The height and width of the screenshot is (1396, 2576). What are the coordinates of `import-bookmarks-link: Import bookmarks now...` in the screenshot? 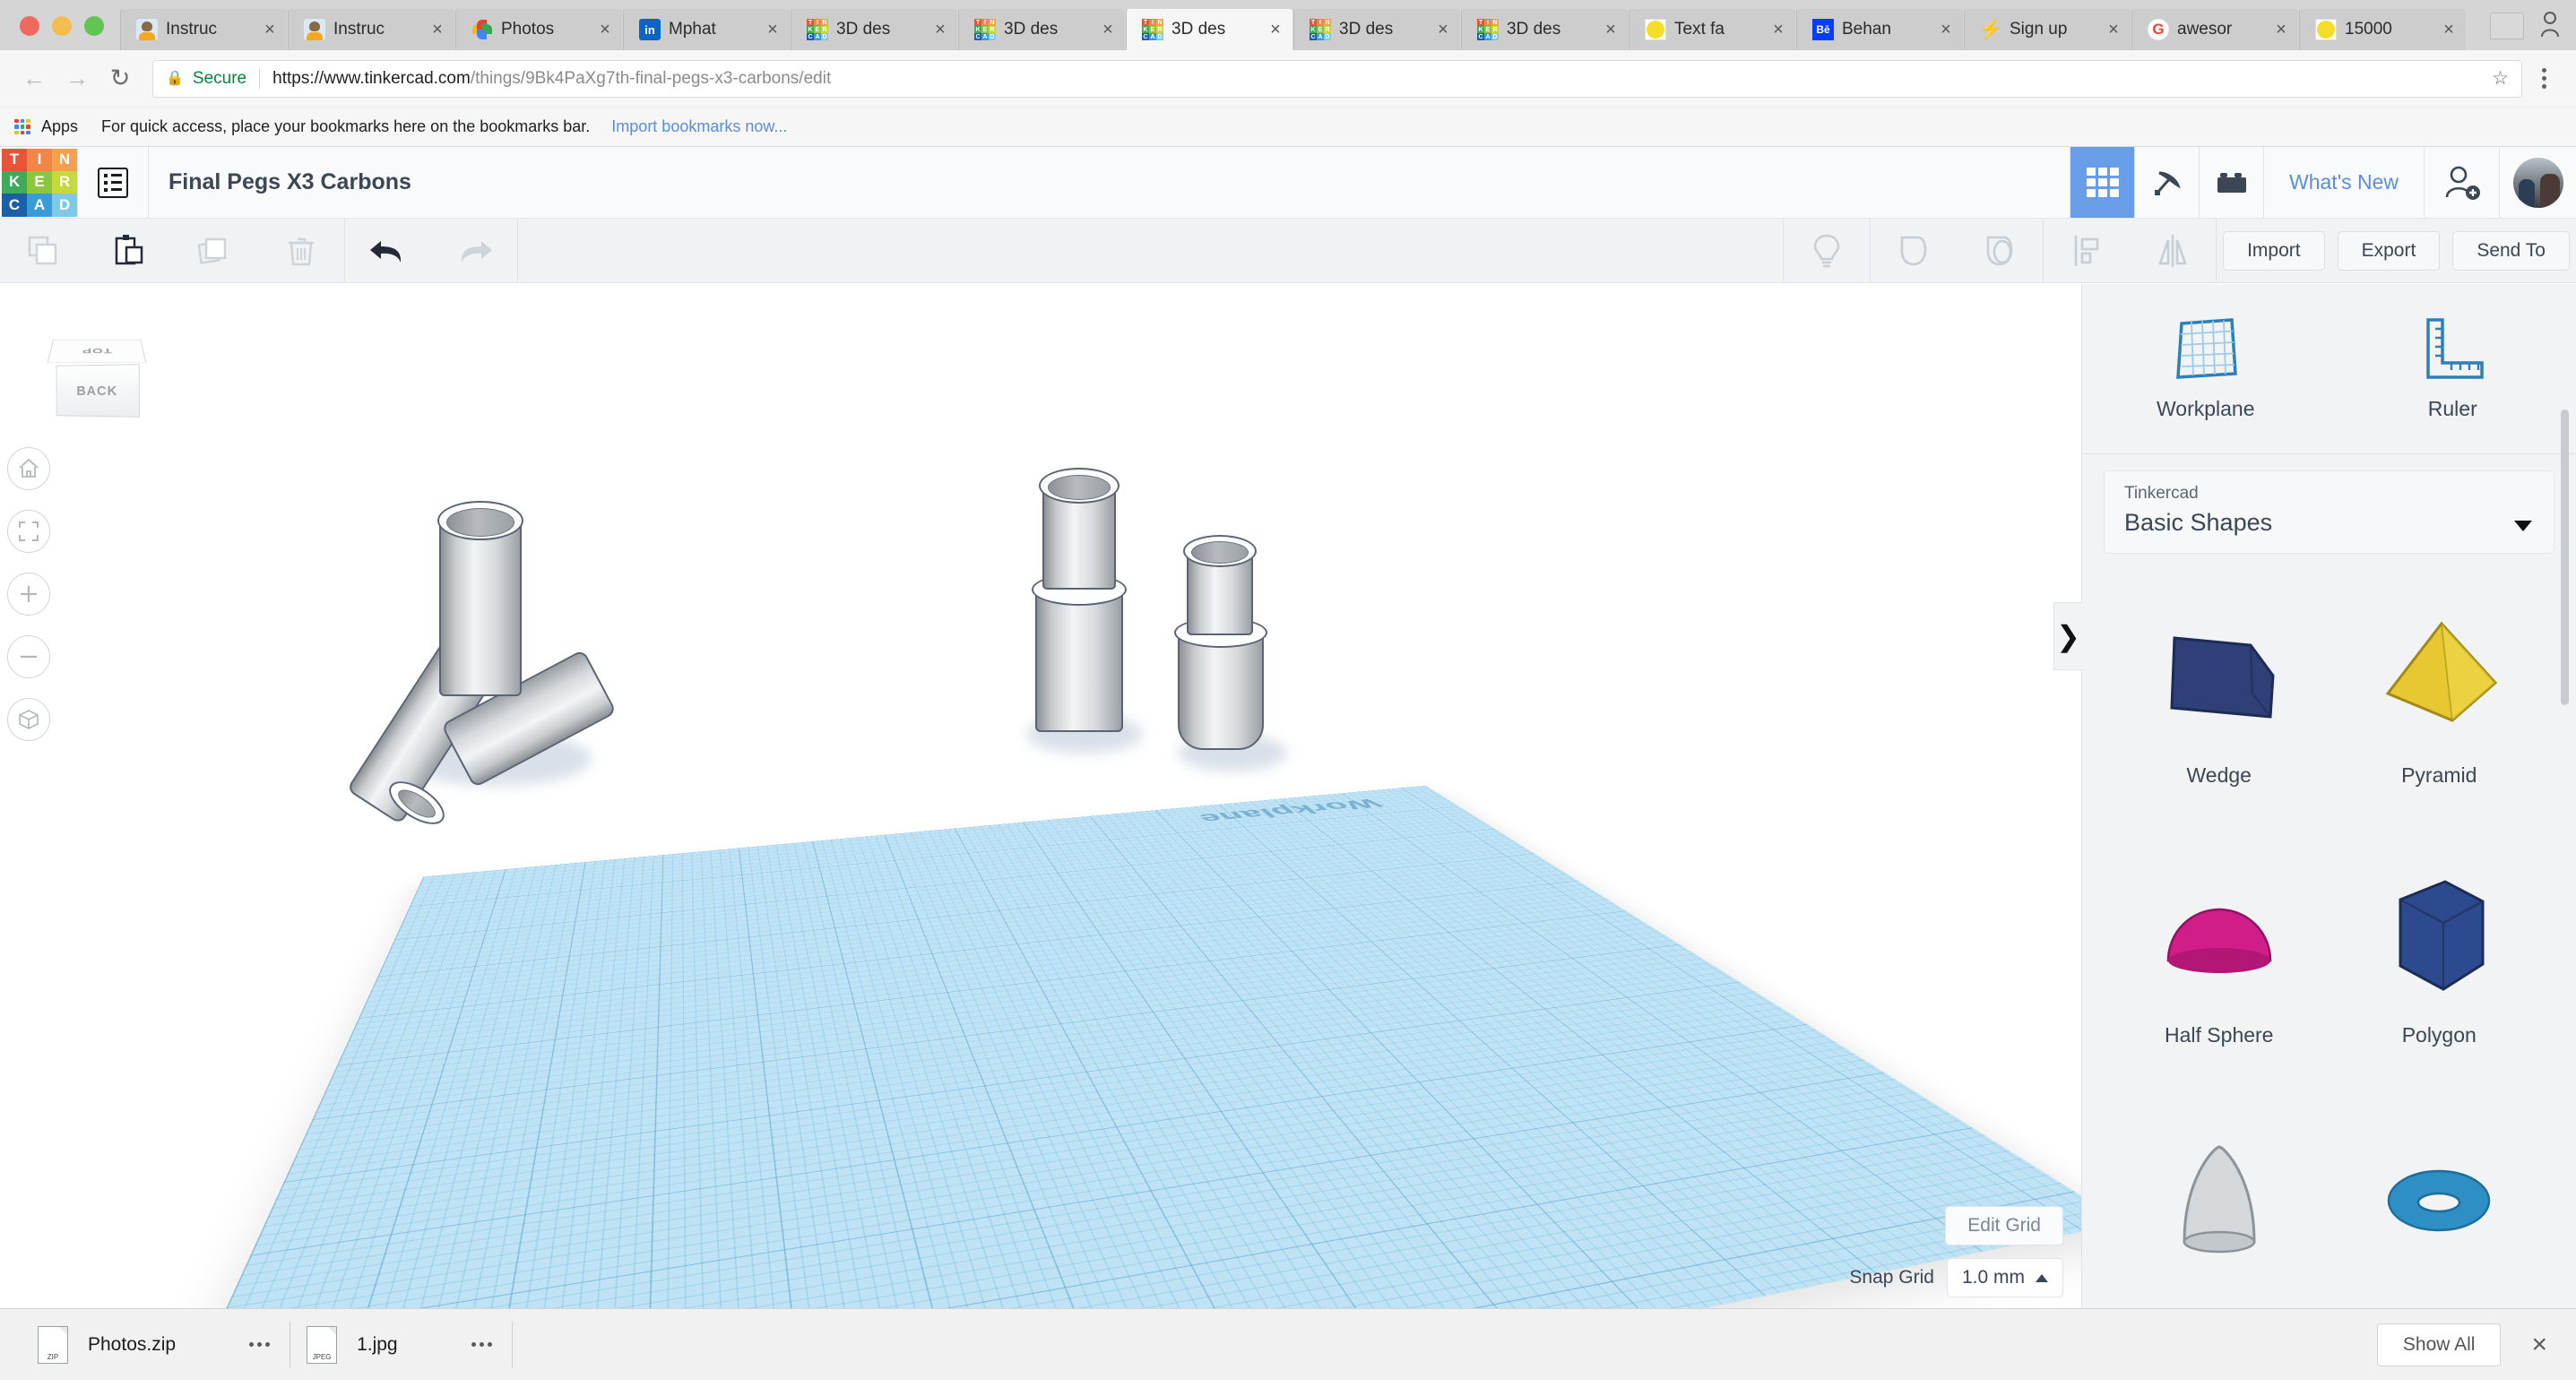 It's located at (699, 126).